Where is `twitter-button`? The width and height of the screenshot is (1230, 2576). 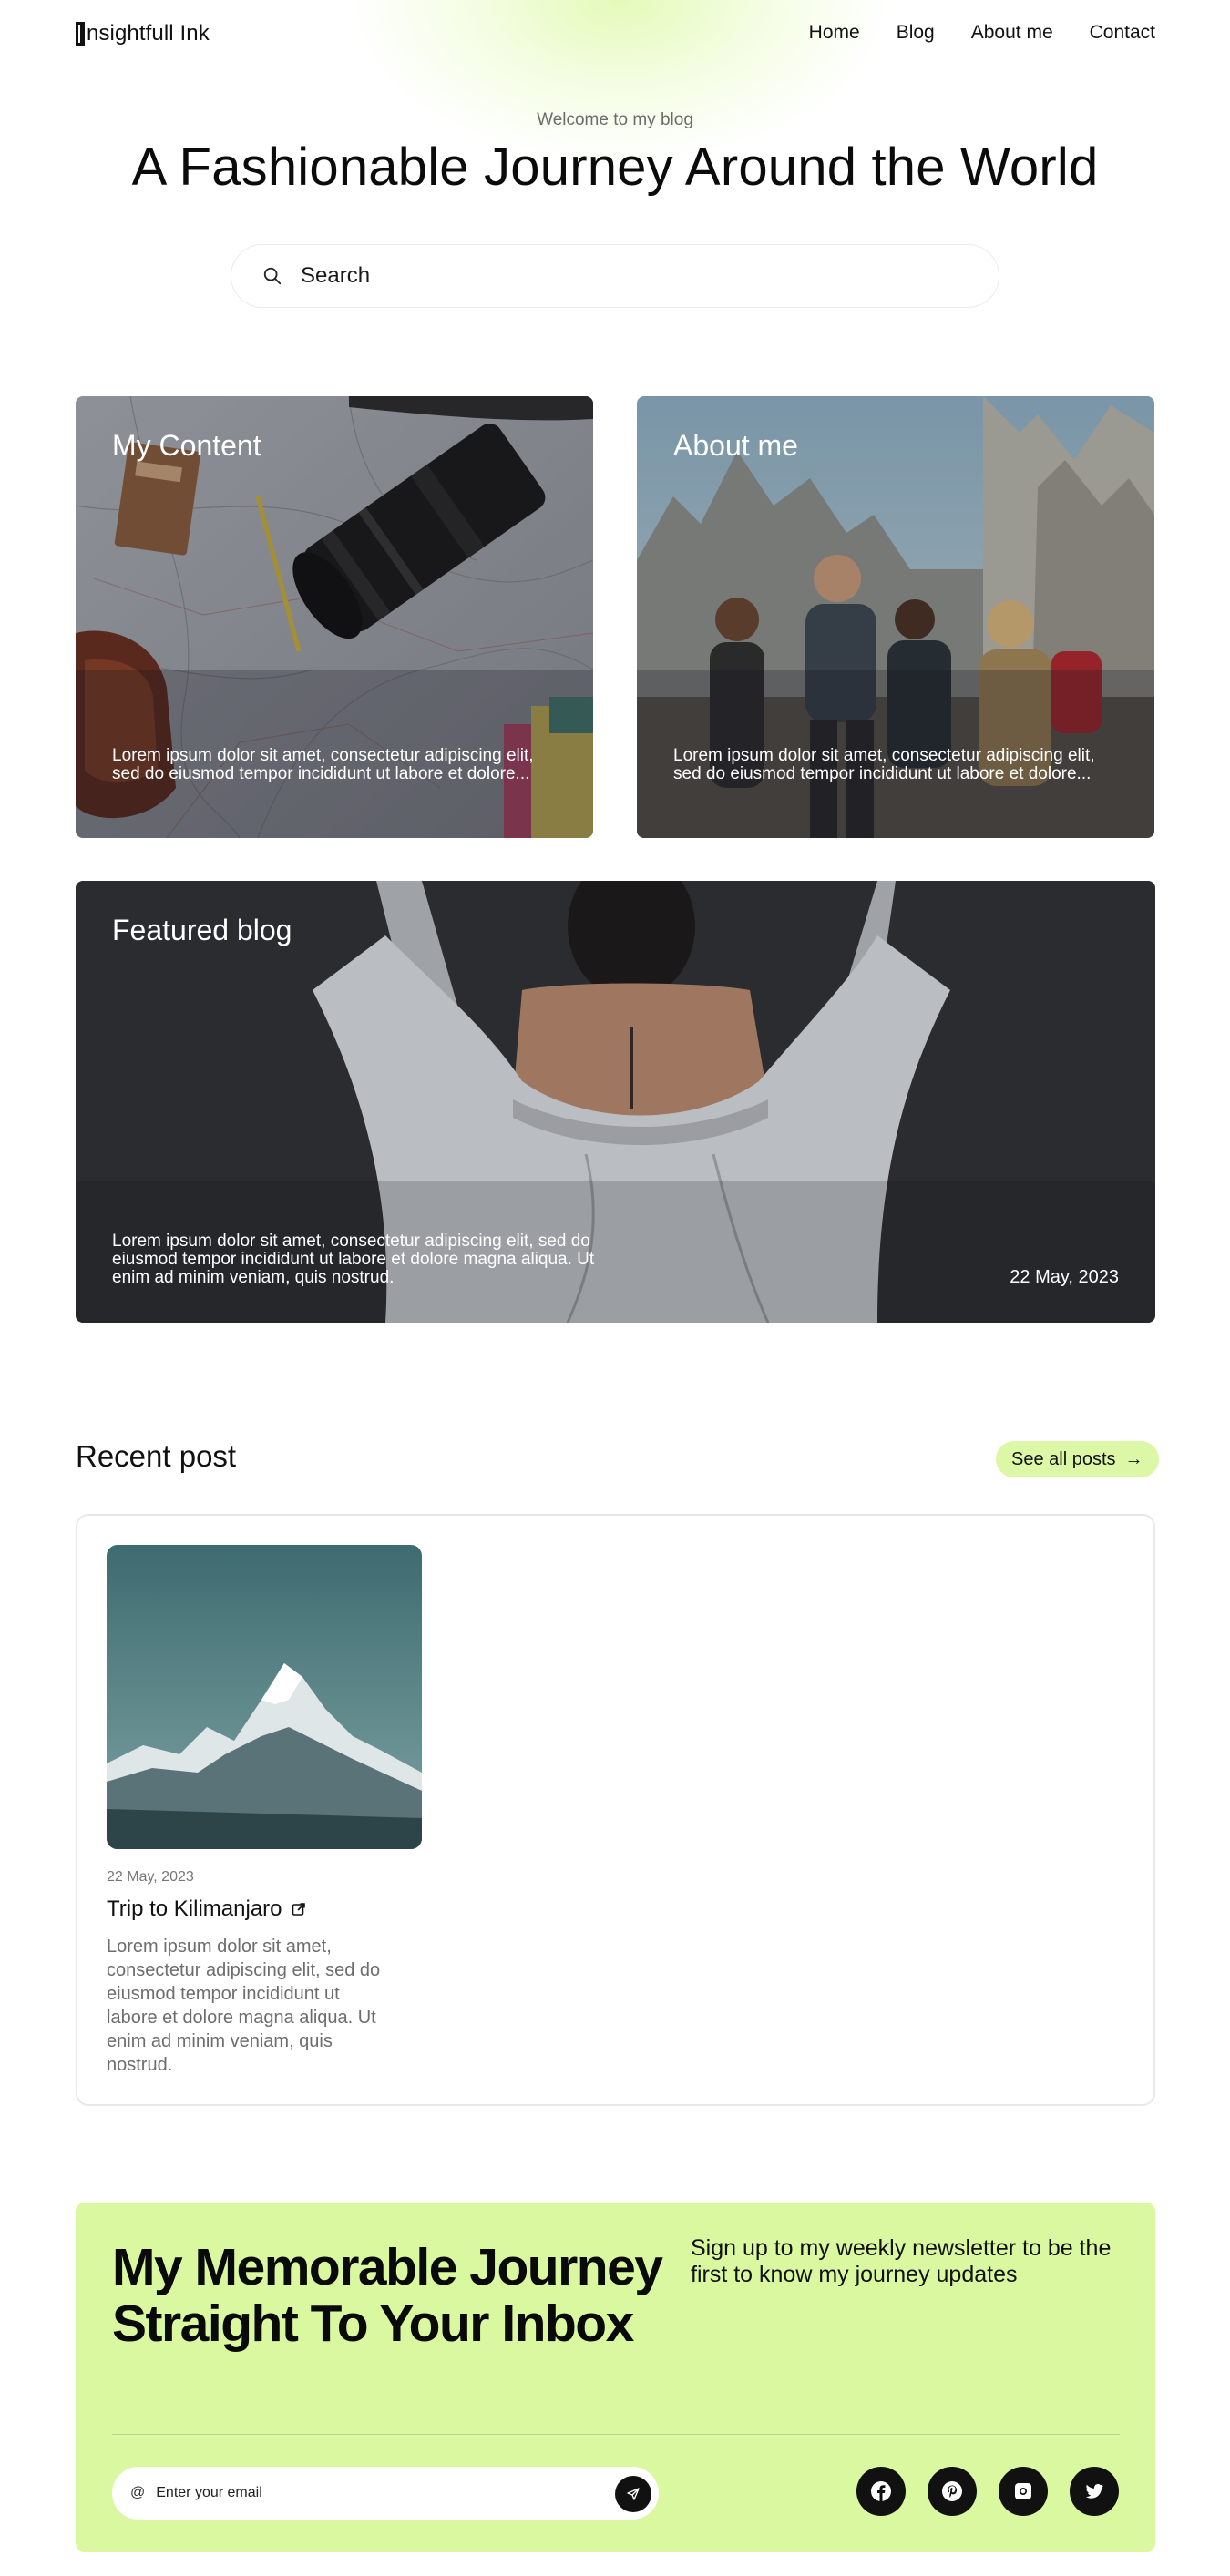 twitter-button is located at coordinates (1095, 2491).